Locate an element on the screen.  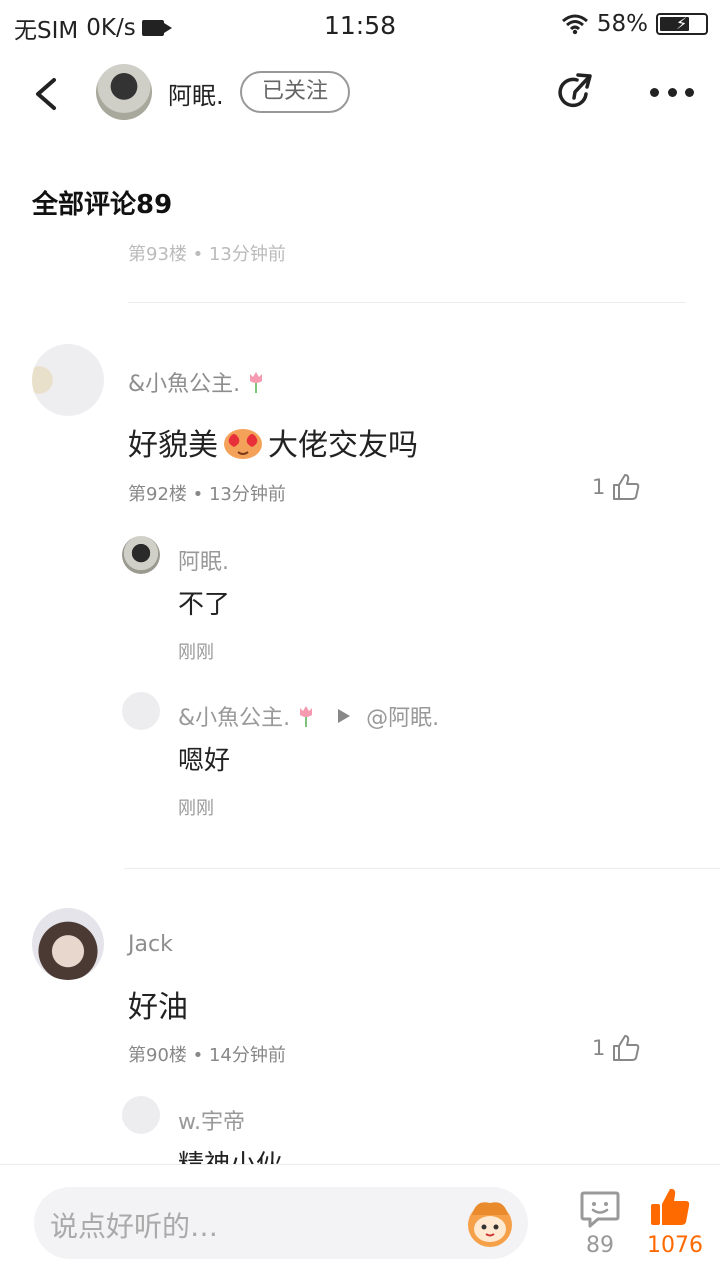
comment-author-name: &小魚公主. is located at coordinates (184, 384).